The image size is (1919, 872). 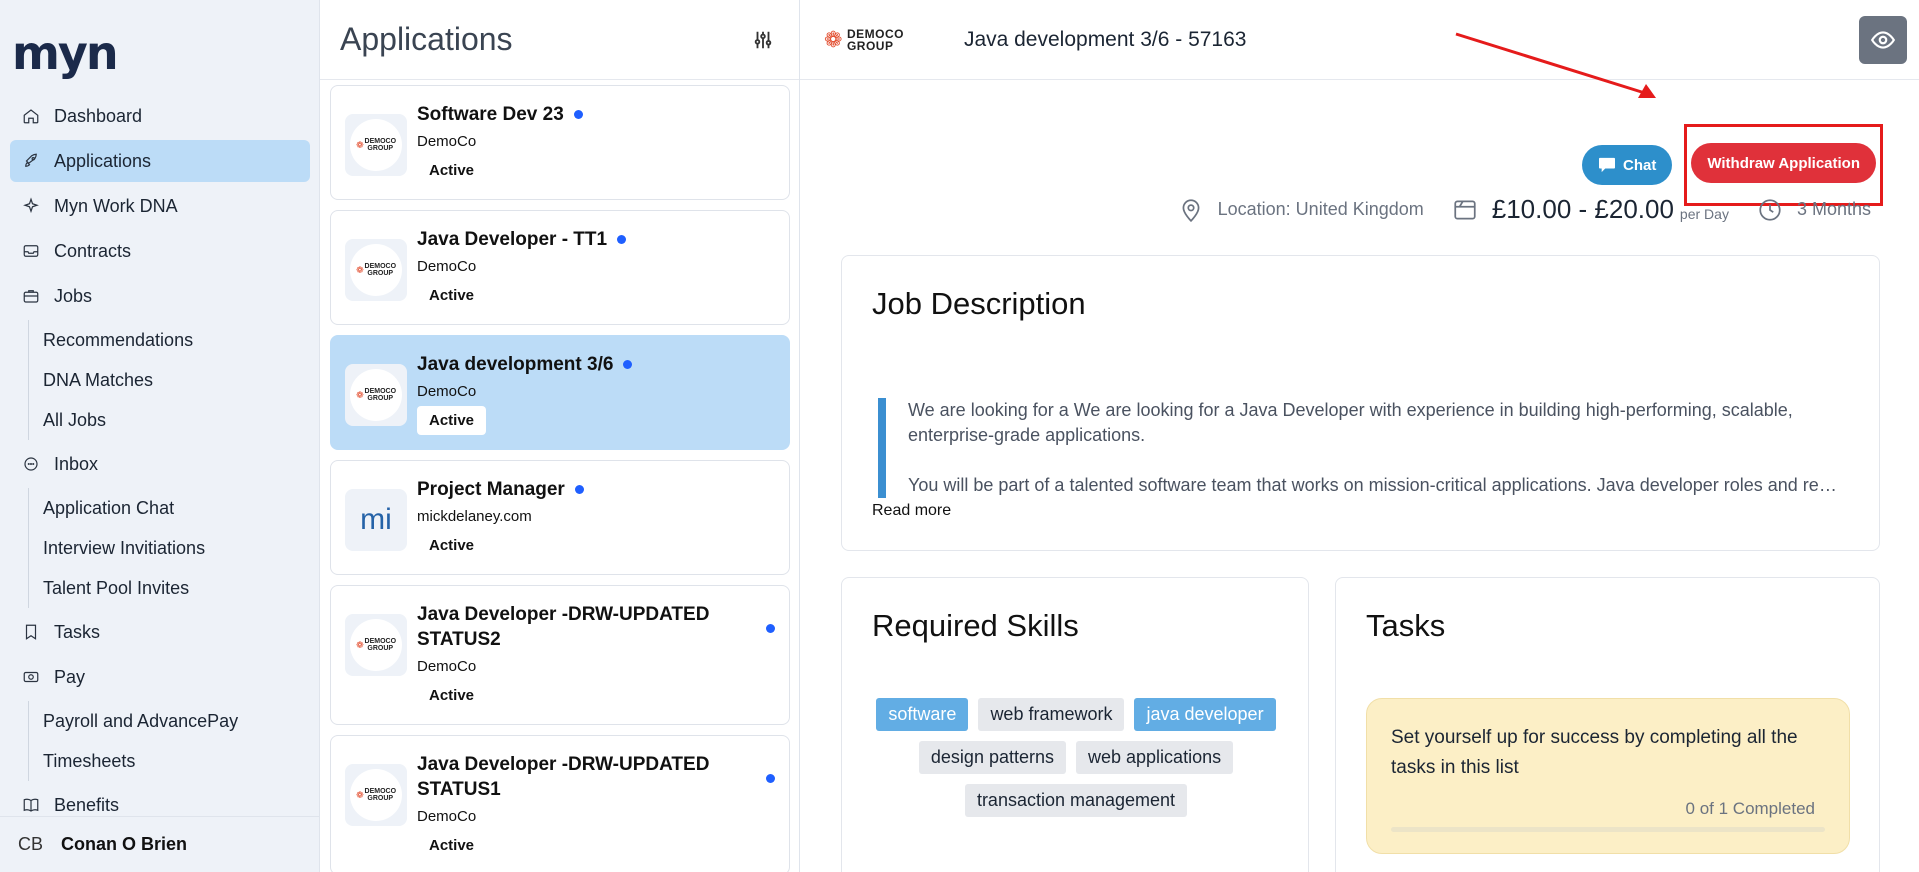 What do you see at coordinates (426, 39) in the screenshot?
I see `applications-title: Applications` at bounding box center [426, 39].